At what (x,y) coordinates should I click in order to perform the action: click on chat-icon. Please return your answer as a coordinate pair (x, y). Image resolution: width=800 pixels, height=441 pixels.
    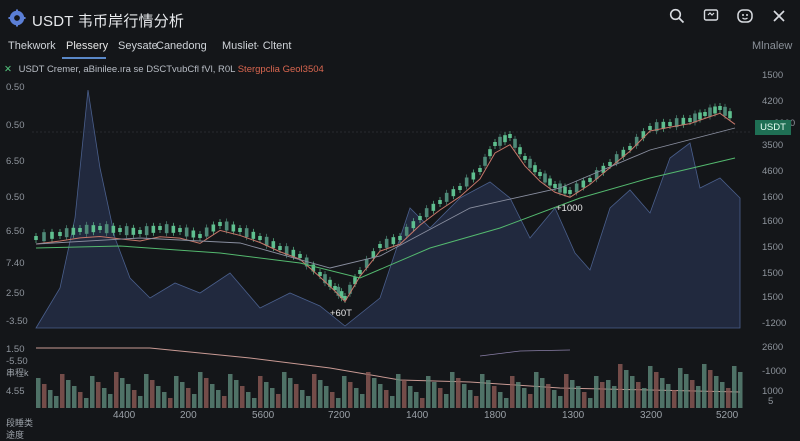
    Looking at the image, I should click on (711, 16).